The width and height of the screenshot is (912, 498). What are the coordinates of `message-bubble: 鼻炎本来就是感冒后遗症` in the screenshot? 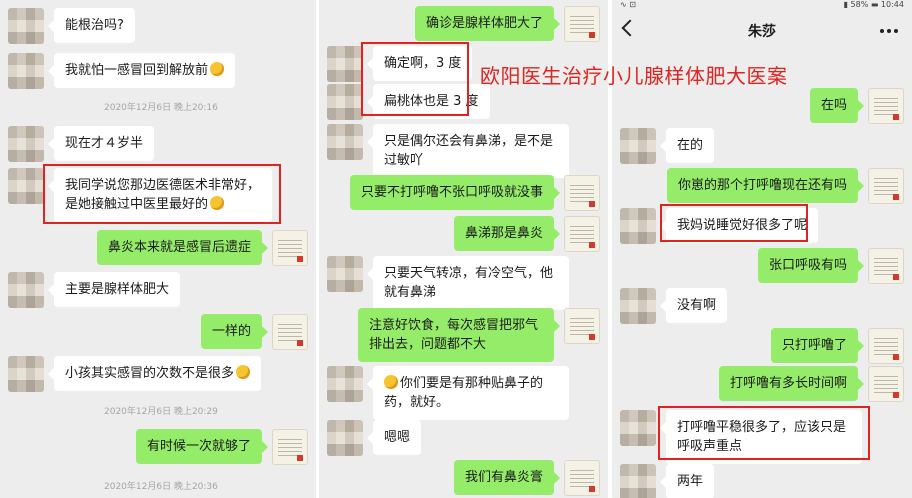 It's located at (182, 247).